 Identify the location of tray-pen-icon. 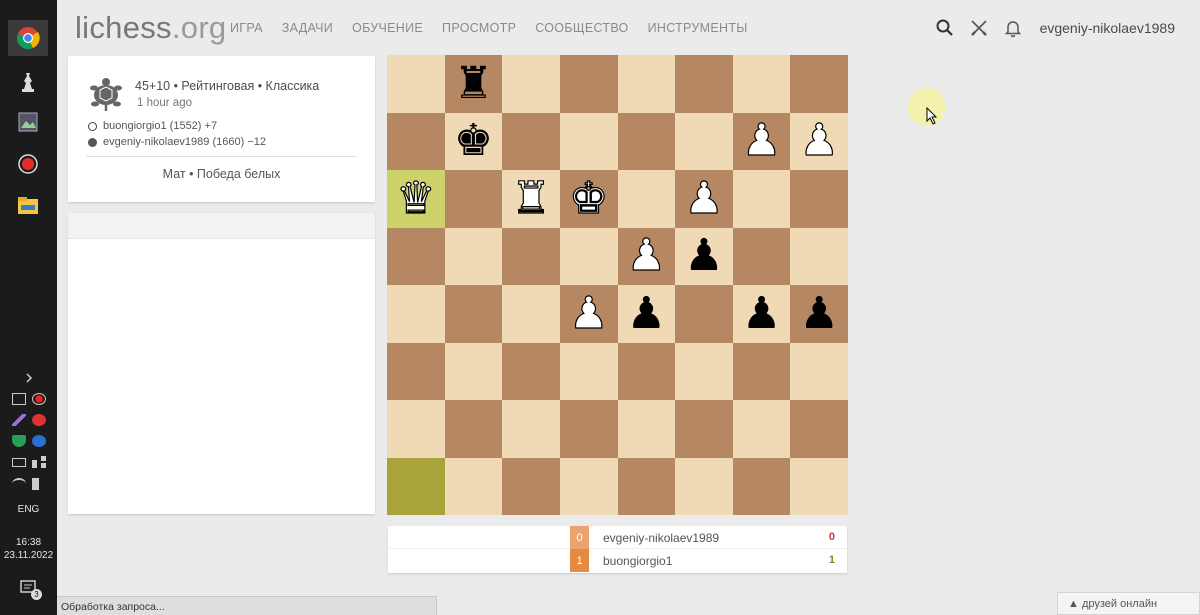
(18, 420).